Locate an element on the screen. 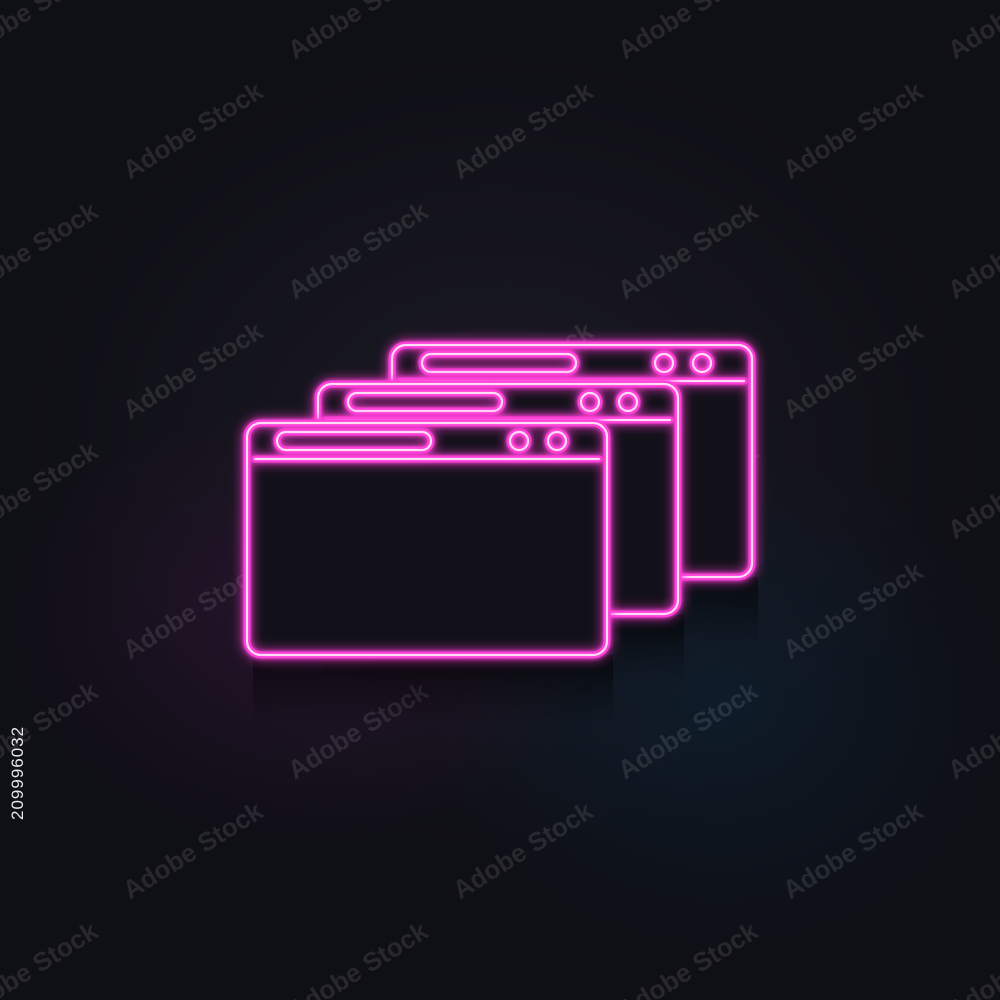  stock-id-label: 209996032 is located at coordinates (17, 772).